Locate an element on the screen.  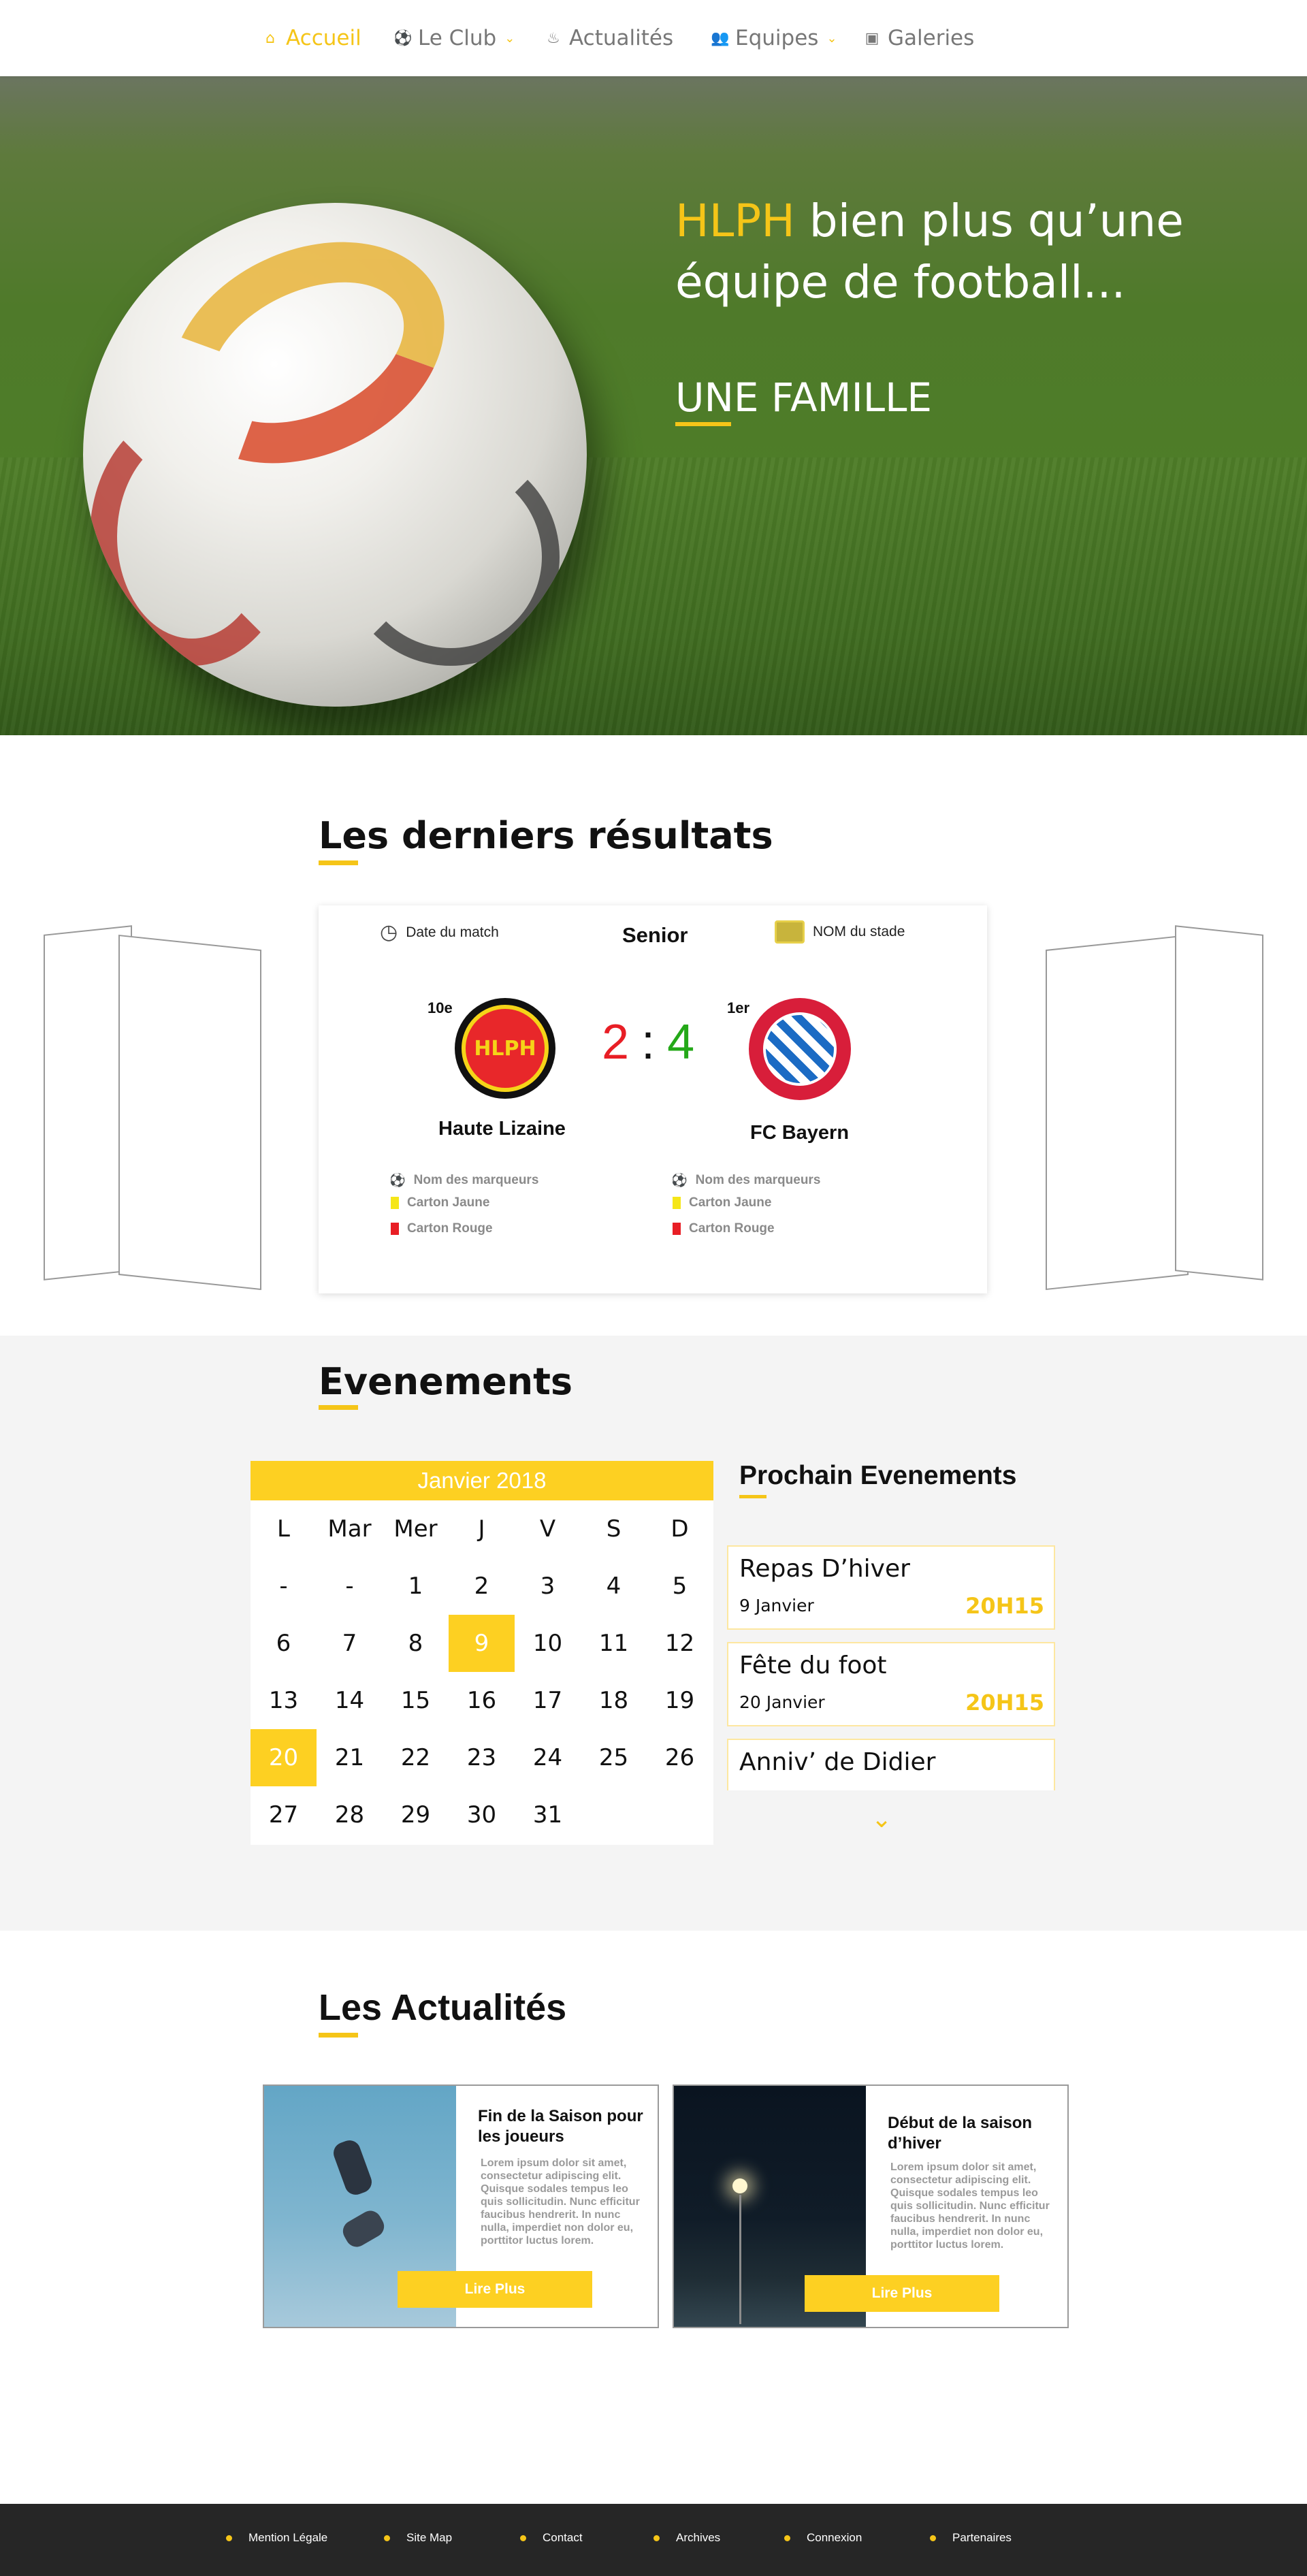
nav-item-label: Galeries is located at coordinates (932, 38).